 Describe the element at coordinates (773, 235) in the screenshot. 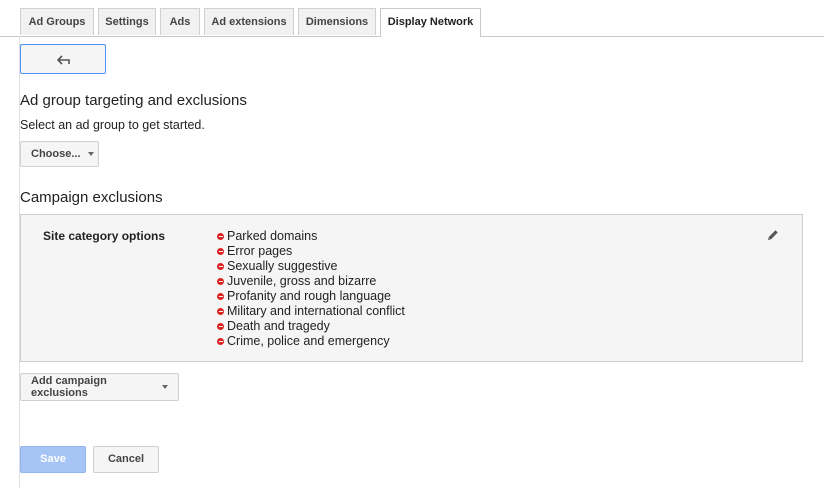

I see `pencil-edit-icon` at that location.